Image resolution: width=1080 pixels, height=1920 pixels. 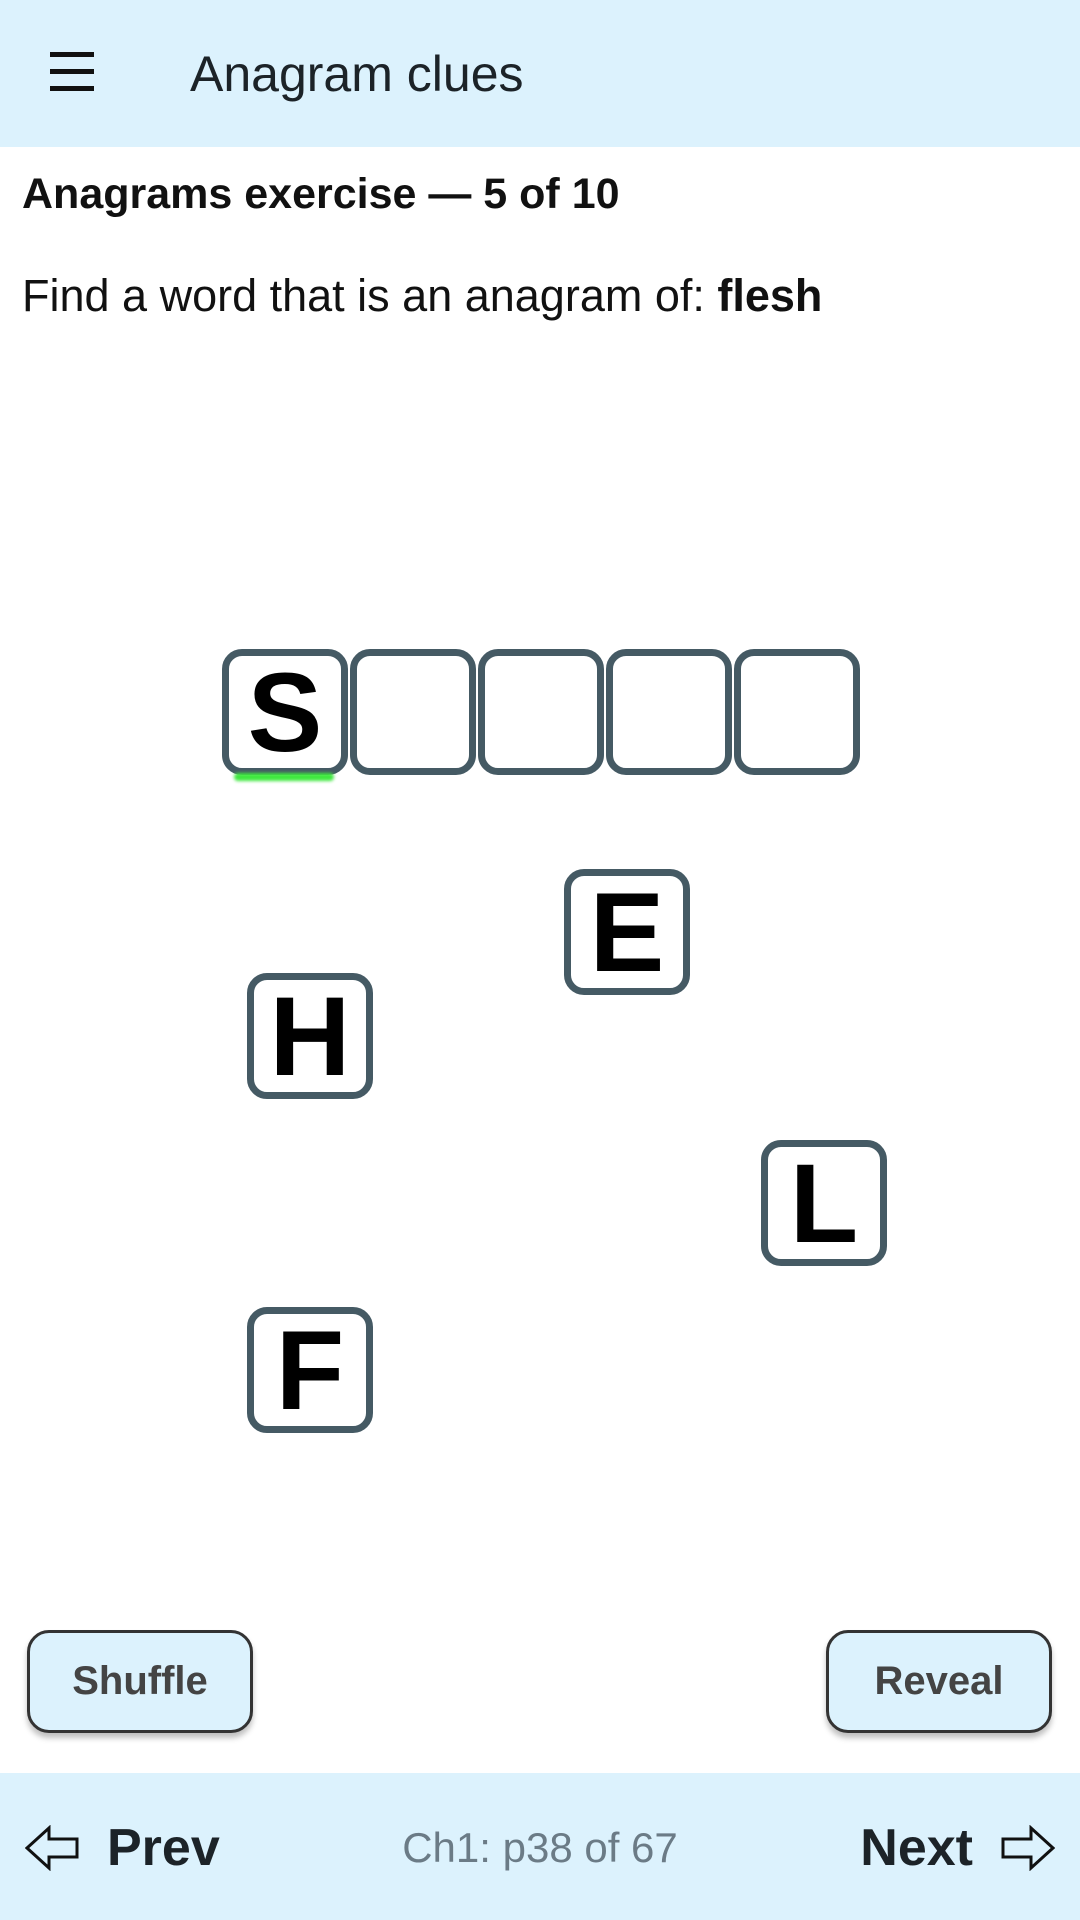 I want to click on app-bar: Anagram clues, so click(x=540, y=73).